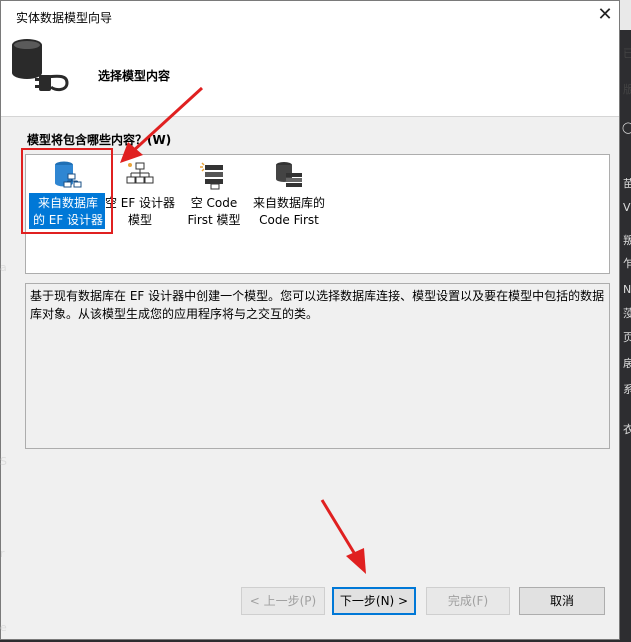 The height and width of the screenshot is (642, 631). Describe the element at coordinates (310, 74) in the screenshot. I see `wizard-header: 选择模型内容` at that location.